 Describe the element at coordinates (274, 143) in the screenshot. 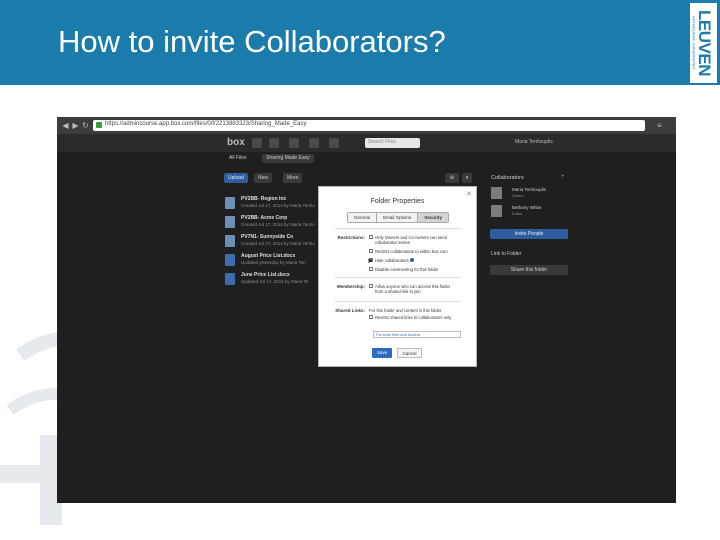

I see `updates-icon` at that location.